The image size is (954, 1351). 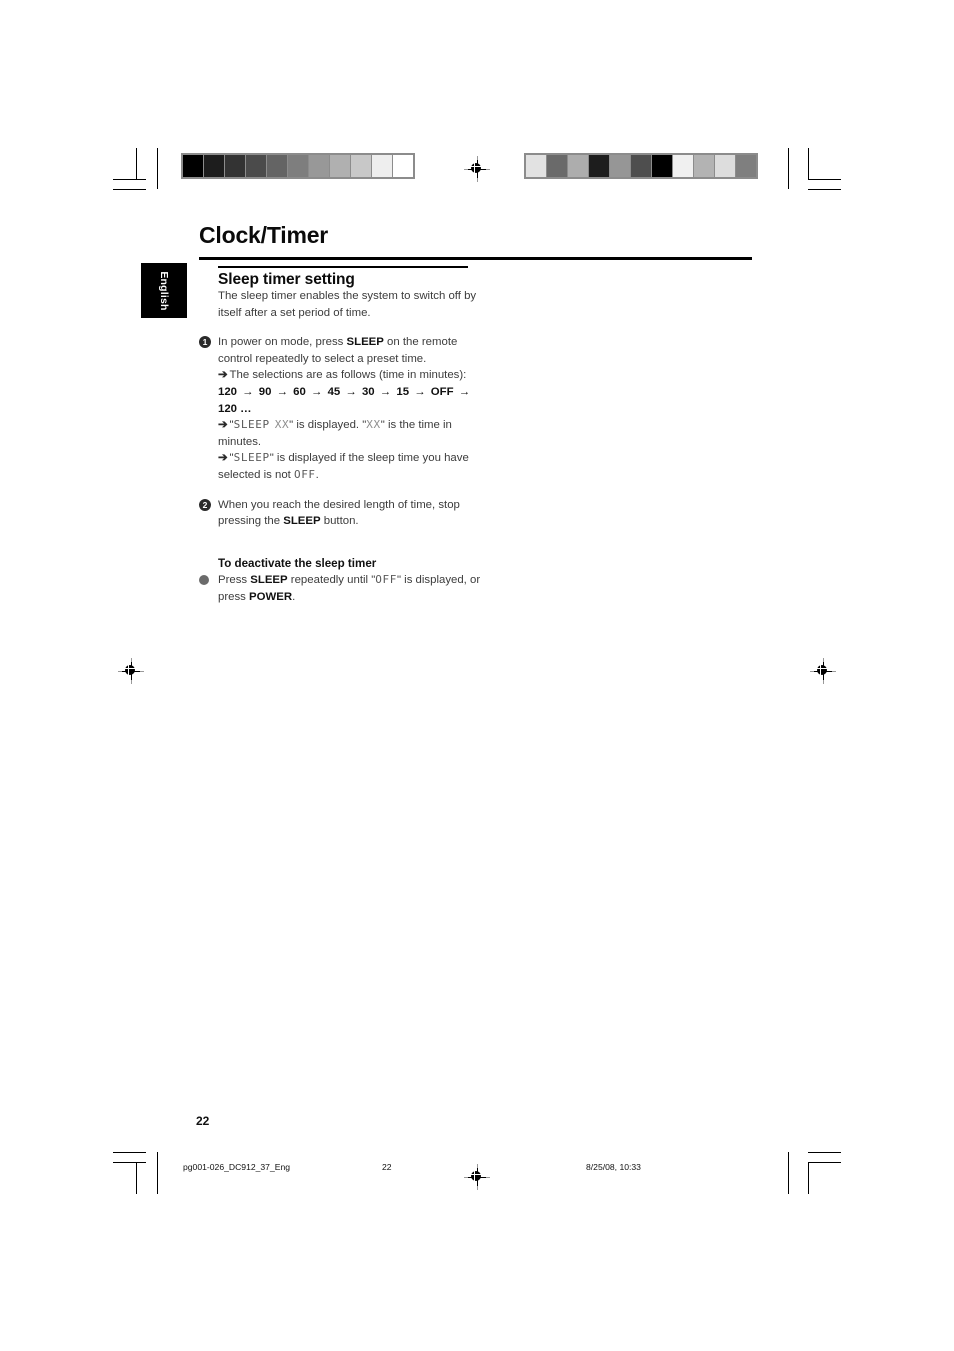 What do you see at coordinates (824, 189) in the screenshot?
I see `crop-mark-top-right-h2` at bounding box center [824, 189].